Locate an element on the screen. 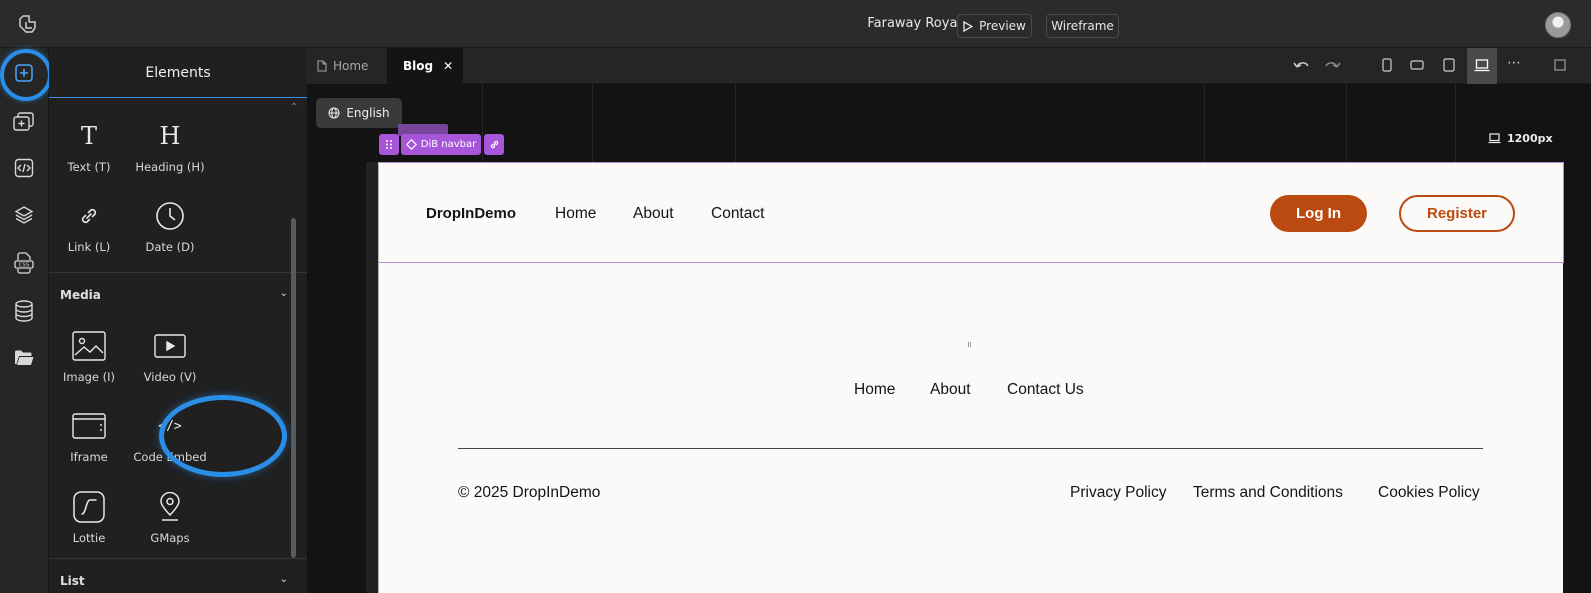  page-tabs-bar: Home Blog ✕ is located at coordinates (949, 66).